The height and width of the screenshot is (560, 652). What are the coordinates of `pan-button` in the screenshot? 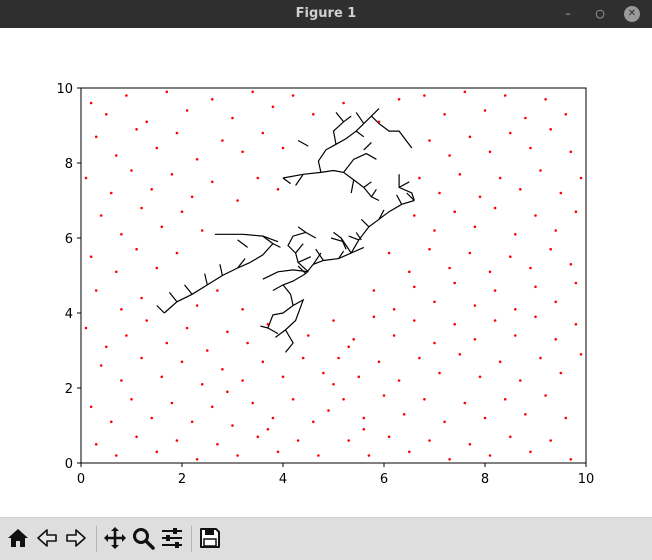 It's located at (115, 538).